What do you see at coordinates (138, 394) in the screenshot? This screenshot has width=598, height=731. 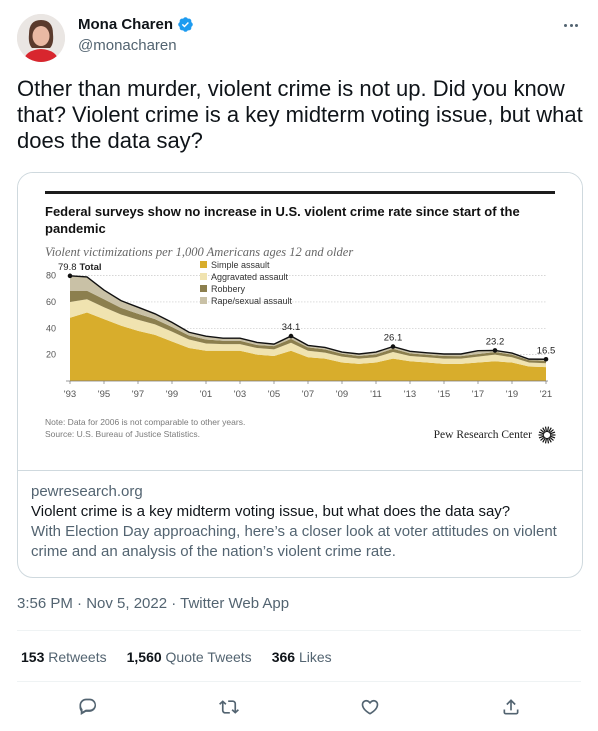 I see `x-tick-label: '97` at bounding box center [138, 394].